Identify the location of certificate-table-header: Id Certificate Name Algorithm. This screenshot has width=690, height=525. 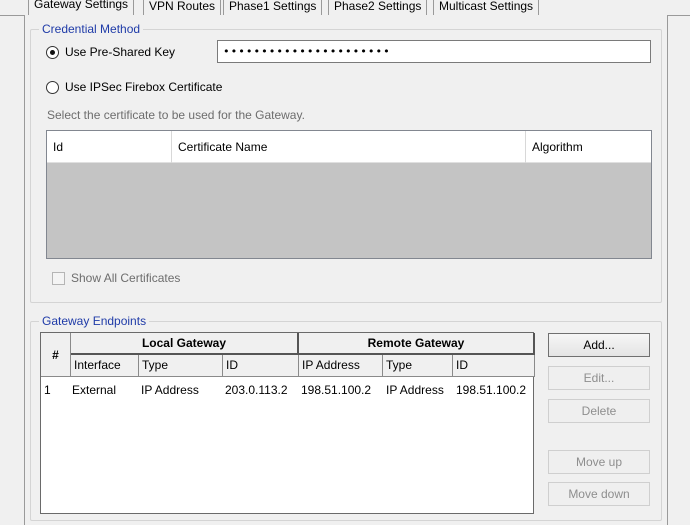
(349, 147).